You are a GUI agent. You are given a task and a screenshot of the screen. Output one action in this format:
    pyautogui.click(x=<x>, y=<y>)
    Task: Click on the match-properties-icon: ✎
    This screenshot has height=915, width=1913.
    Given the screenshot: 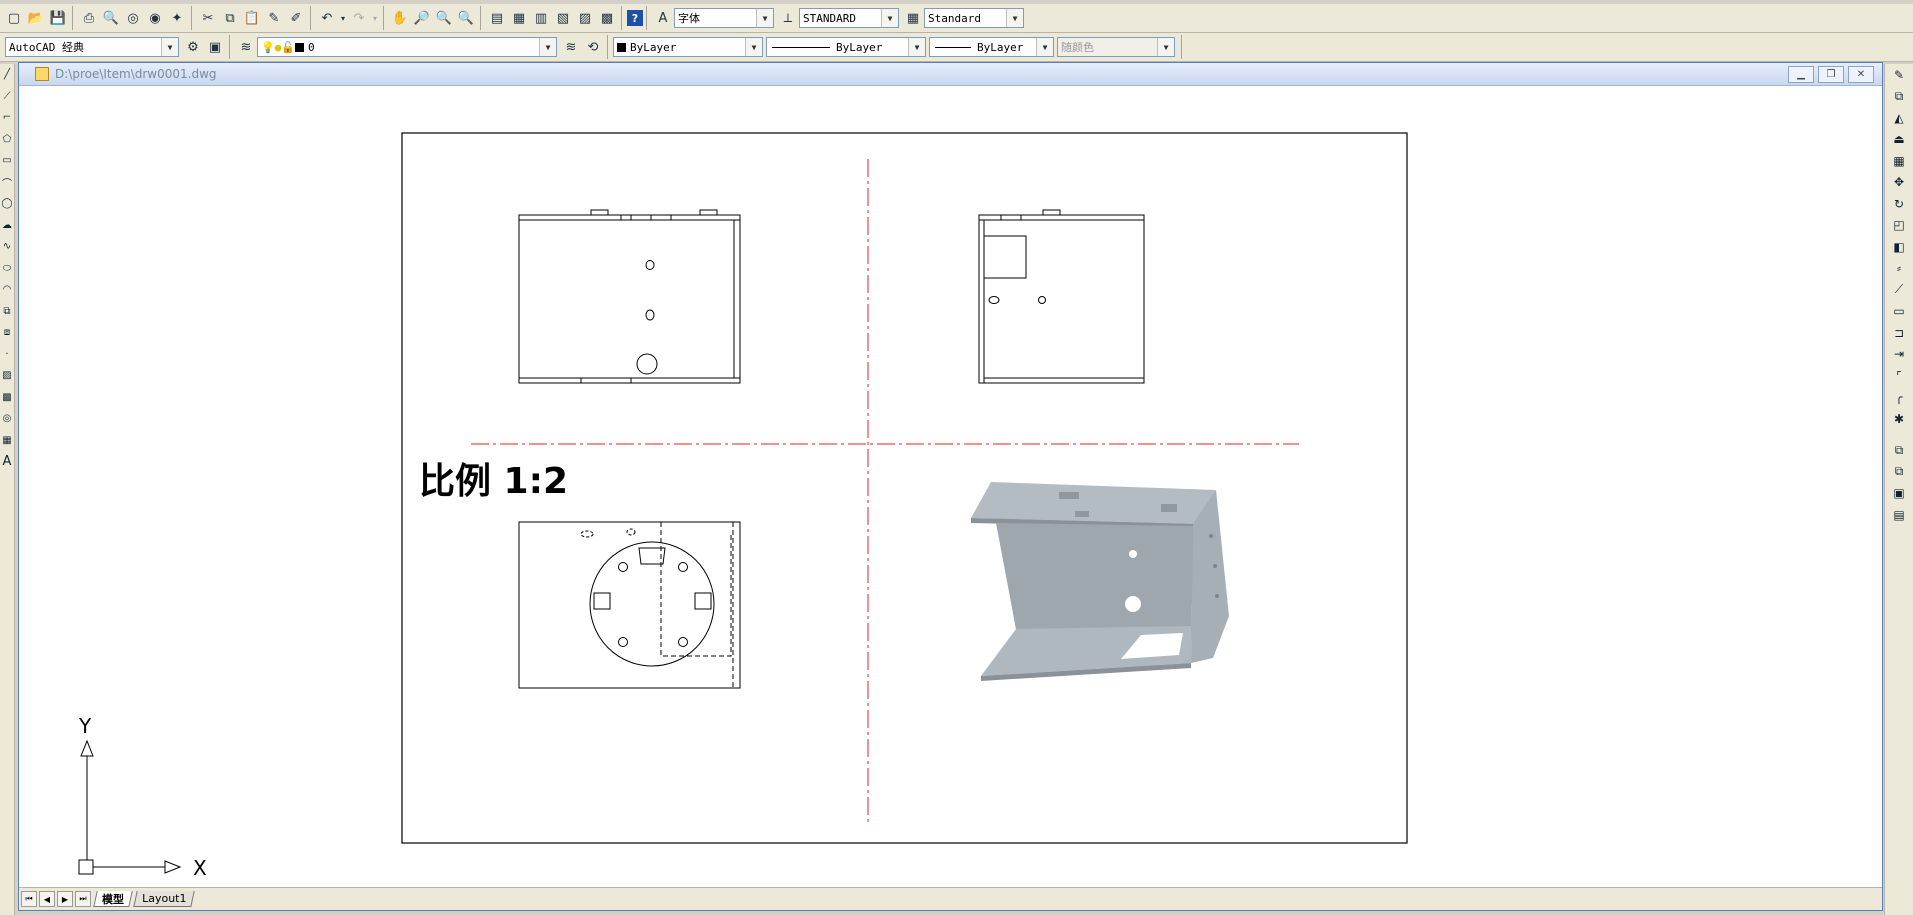 What is the action you would take?
    pyautogui.click(x=274, y=18)
    